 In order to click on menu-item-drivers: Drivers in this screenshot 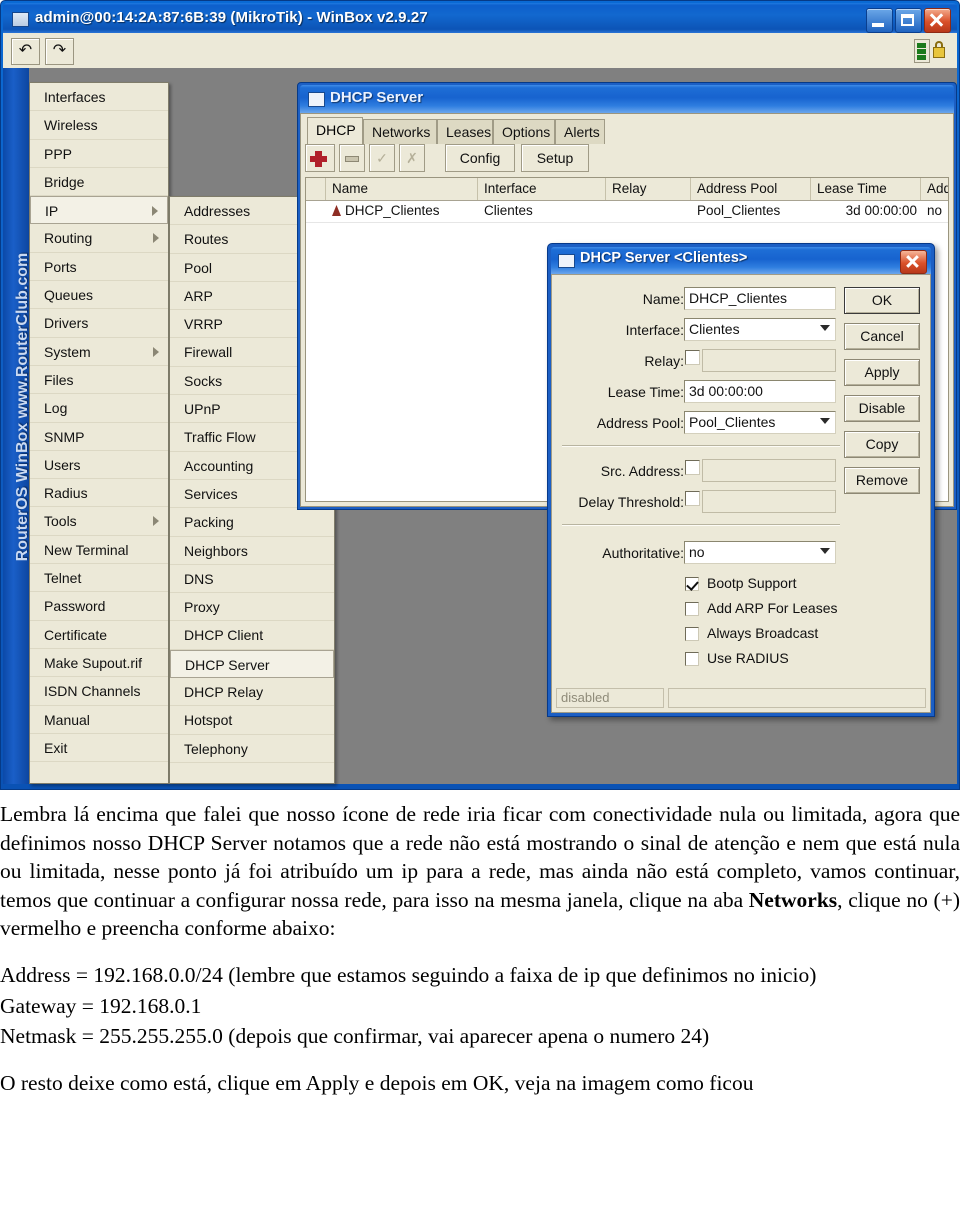, I will do `click(99, 323)`.